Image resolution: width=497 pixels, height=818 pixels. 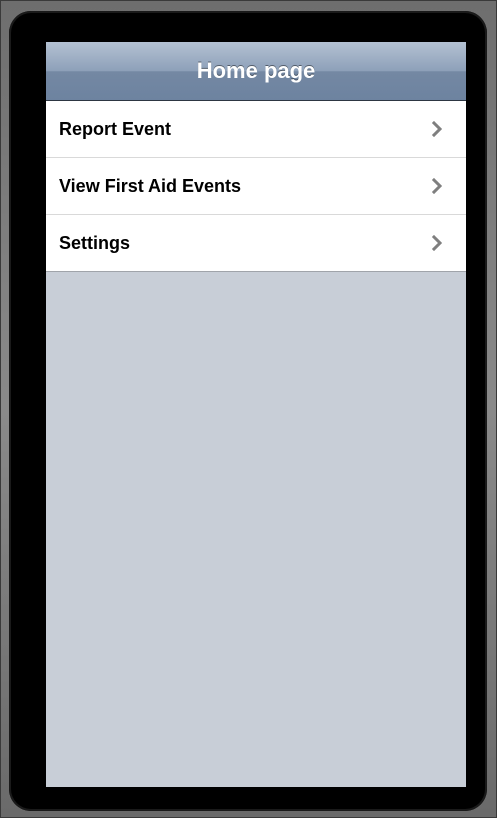 What do you see at coordinates (115, 128) in the screenshot?
I see `row-label: Report Event` at bounding box center [115, 128].